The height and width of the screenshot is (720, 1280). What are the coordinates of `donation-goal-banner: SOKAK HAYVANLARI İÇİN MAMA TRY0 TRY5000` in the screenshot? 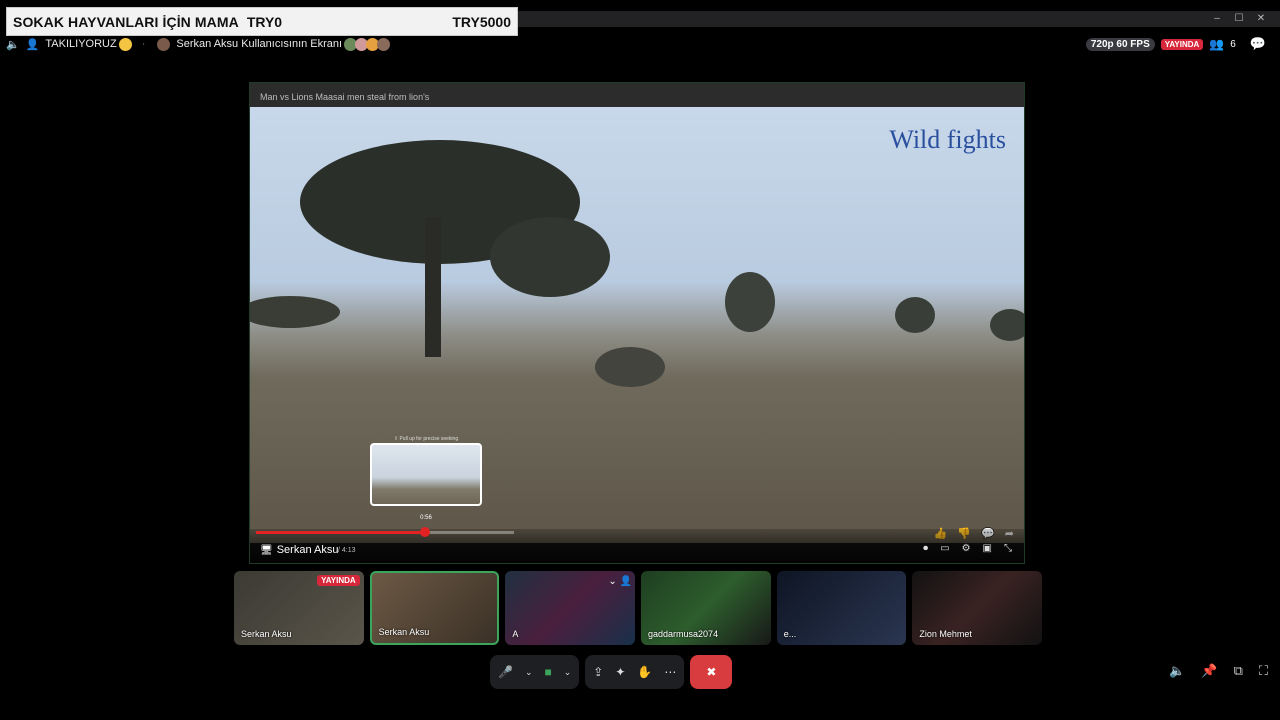 It's located at (262, 21).